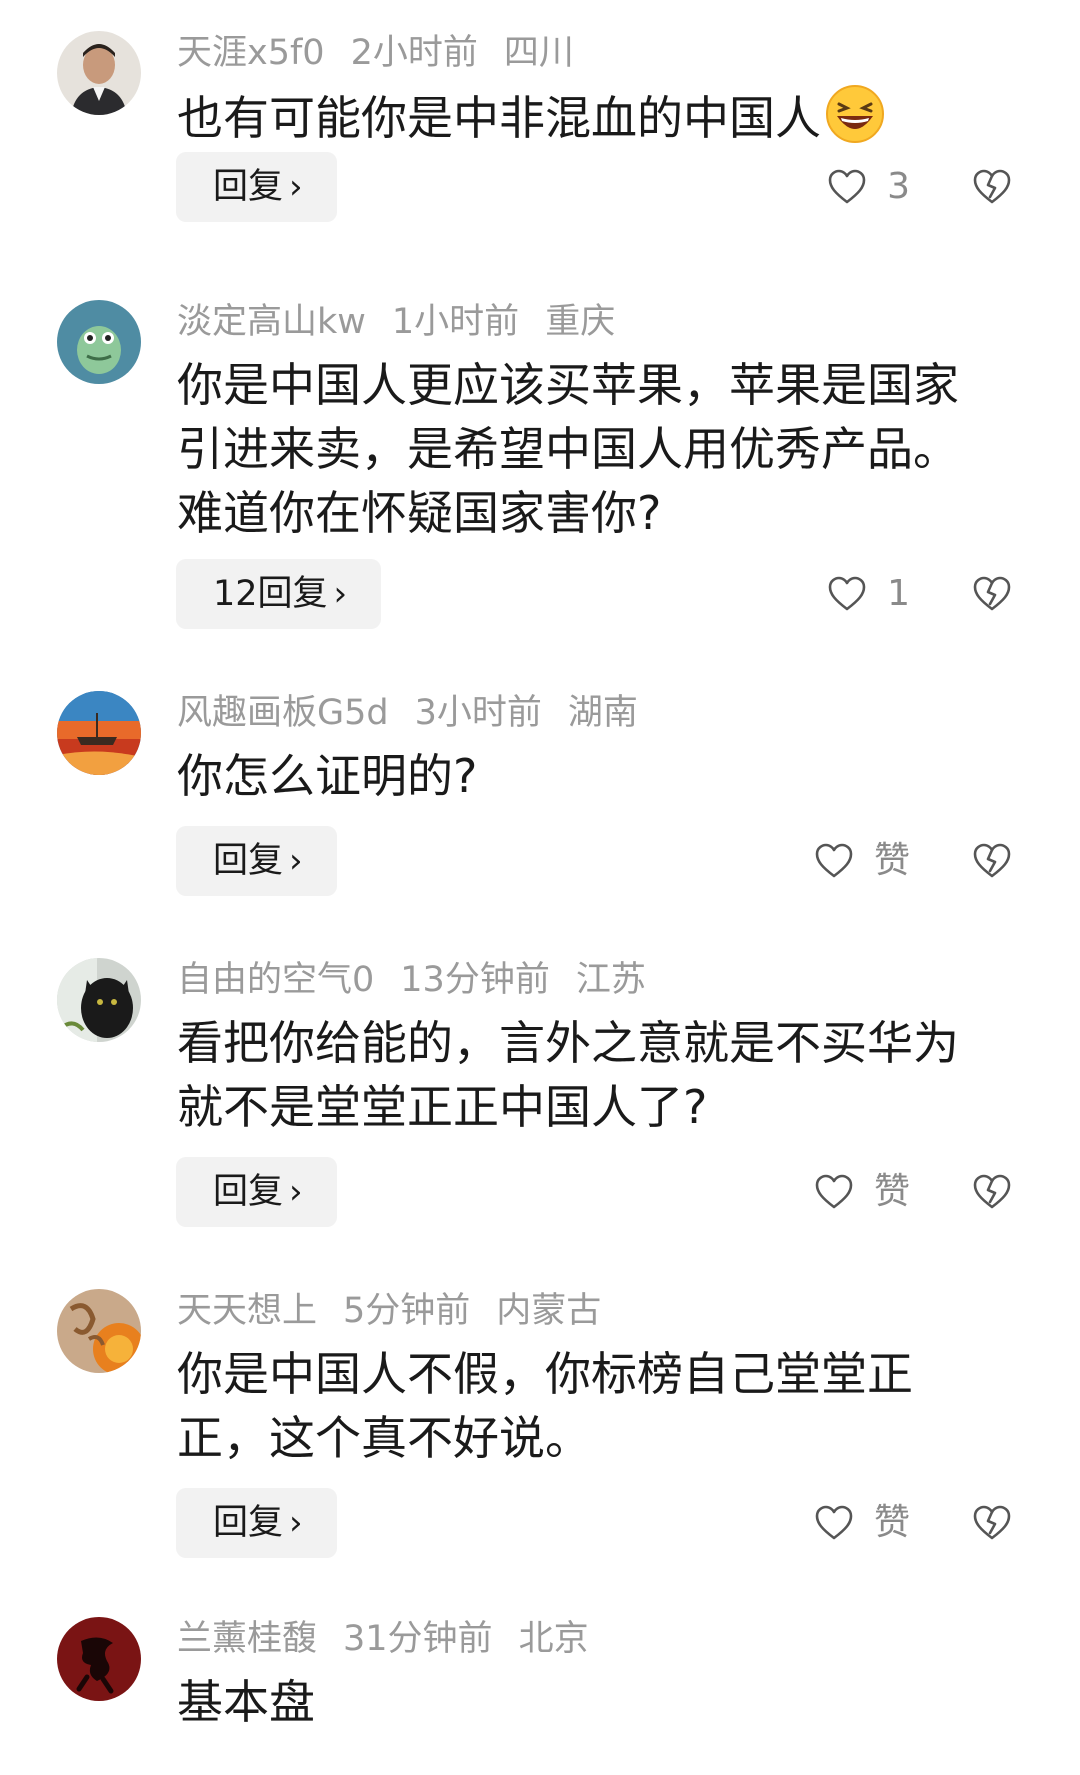  What do you see at coordinates (327, 776) in the screenshot?
I see `comment-text-line: 你怎么证明的?` at bounding box center [327, 776].